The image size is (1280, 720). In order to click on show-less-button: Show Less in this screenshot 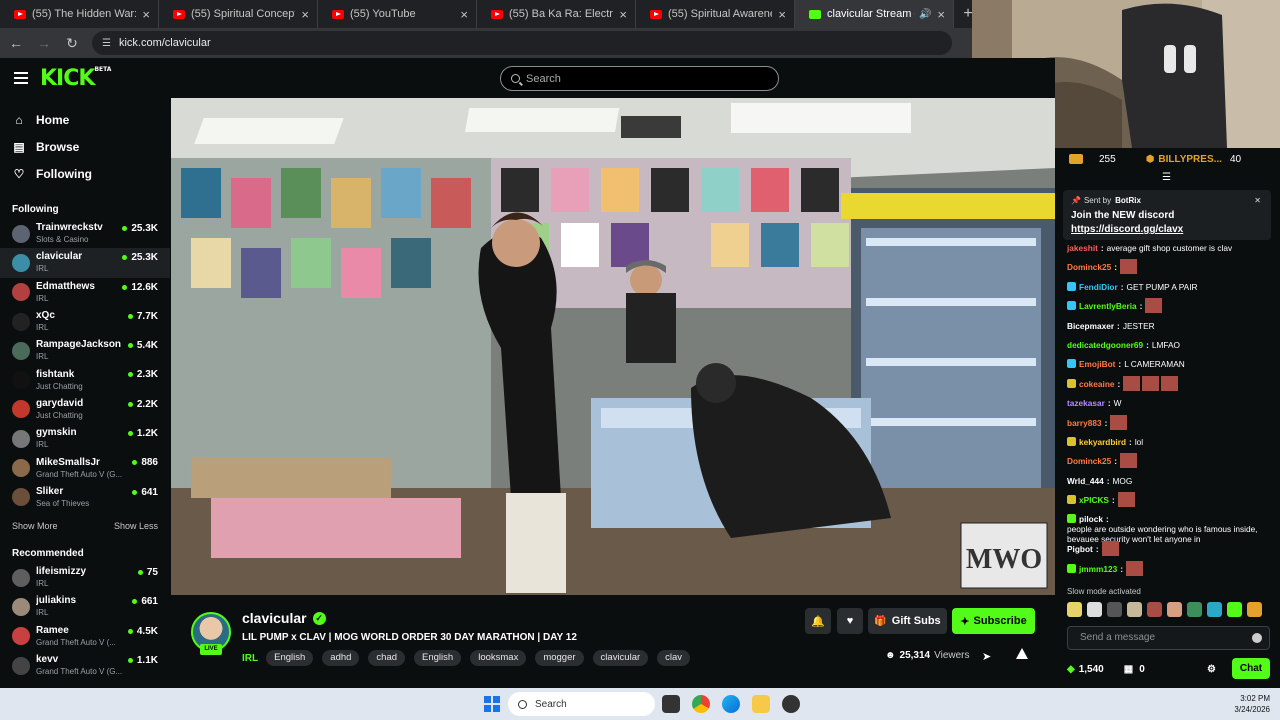, I will do `click(136, 526)`.